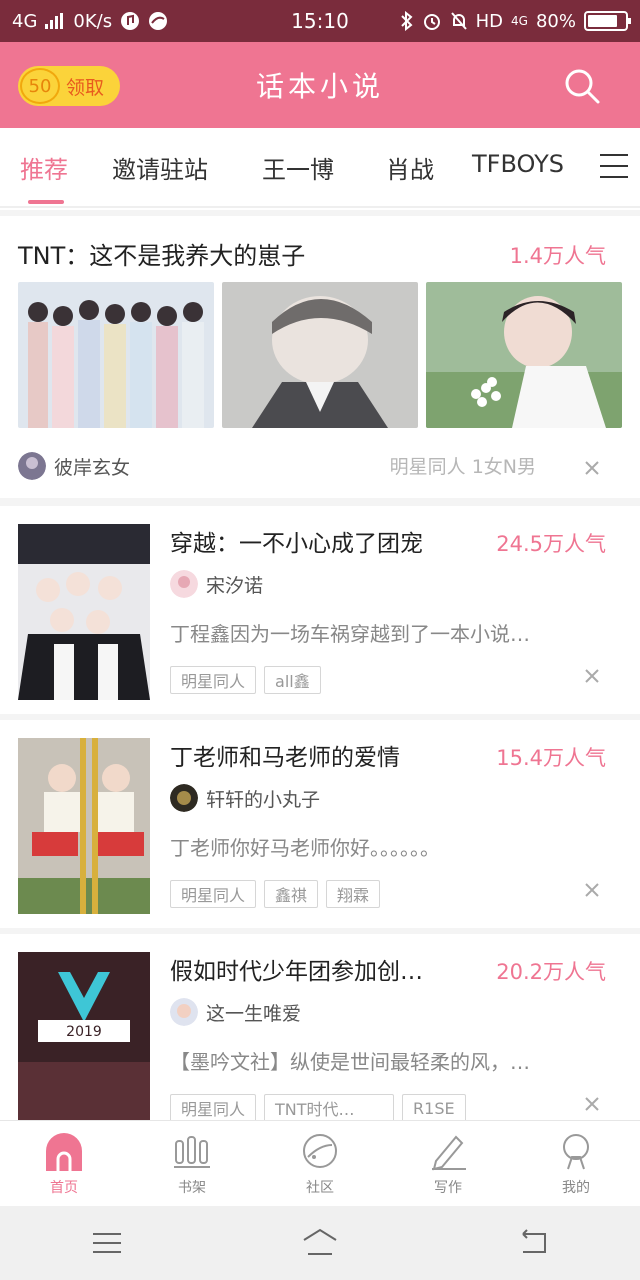 The width and height of the screenshot is (640, 1280). What do you see at coordinates (44, 167) in the screenshot?
I see `tab-recommend: 推荐` at bounding box center [44, 167].